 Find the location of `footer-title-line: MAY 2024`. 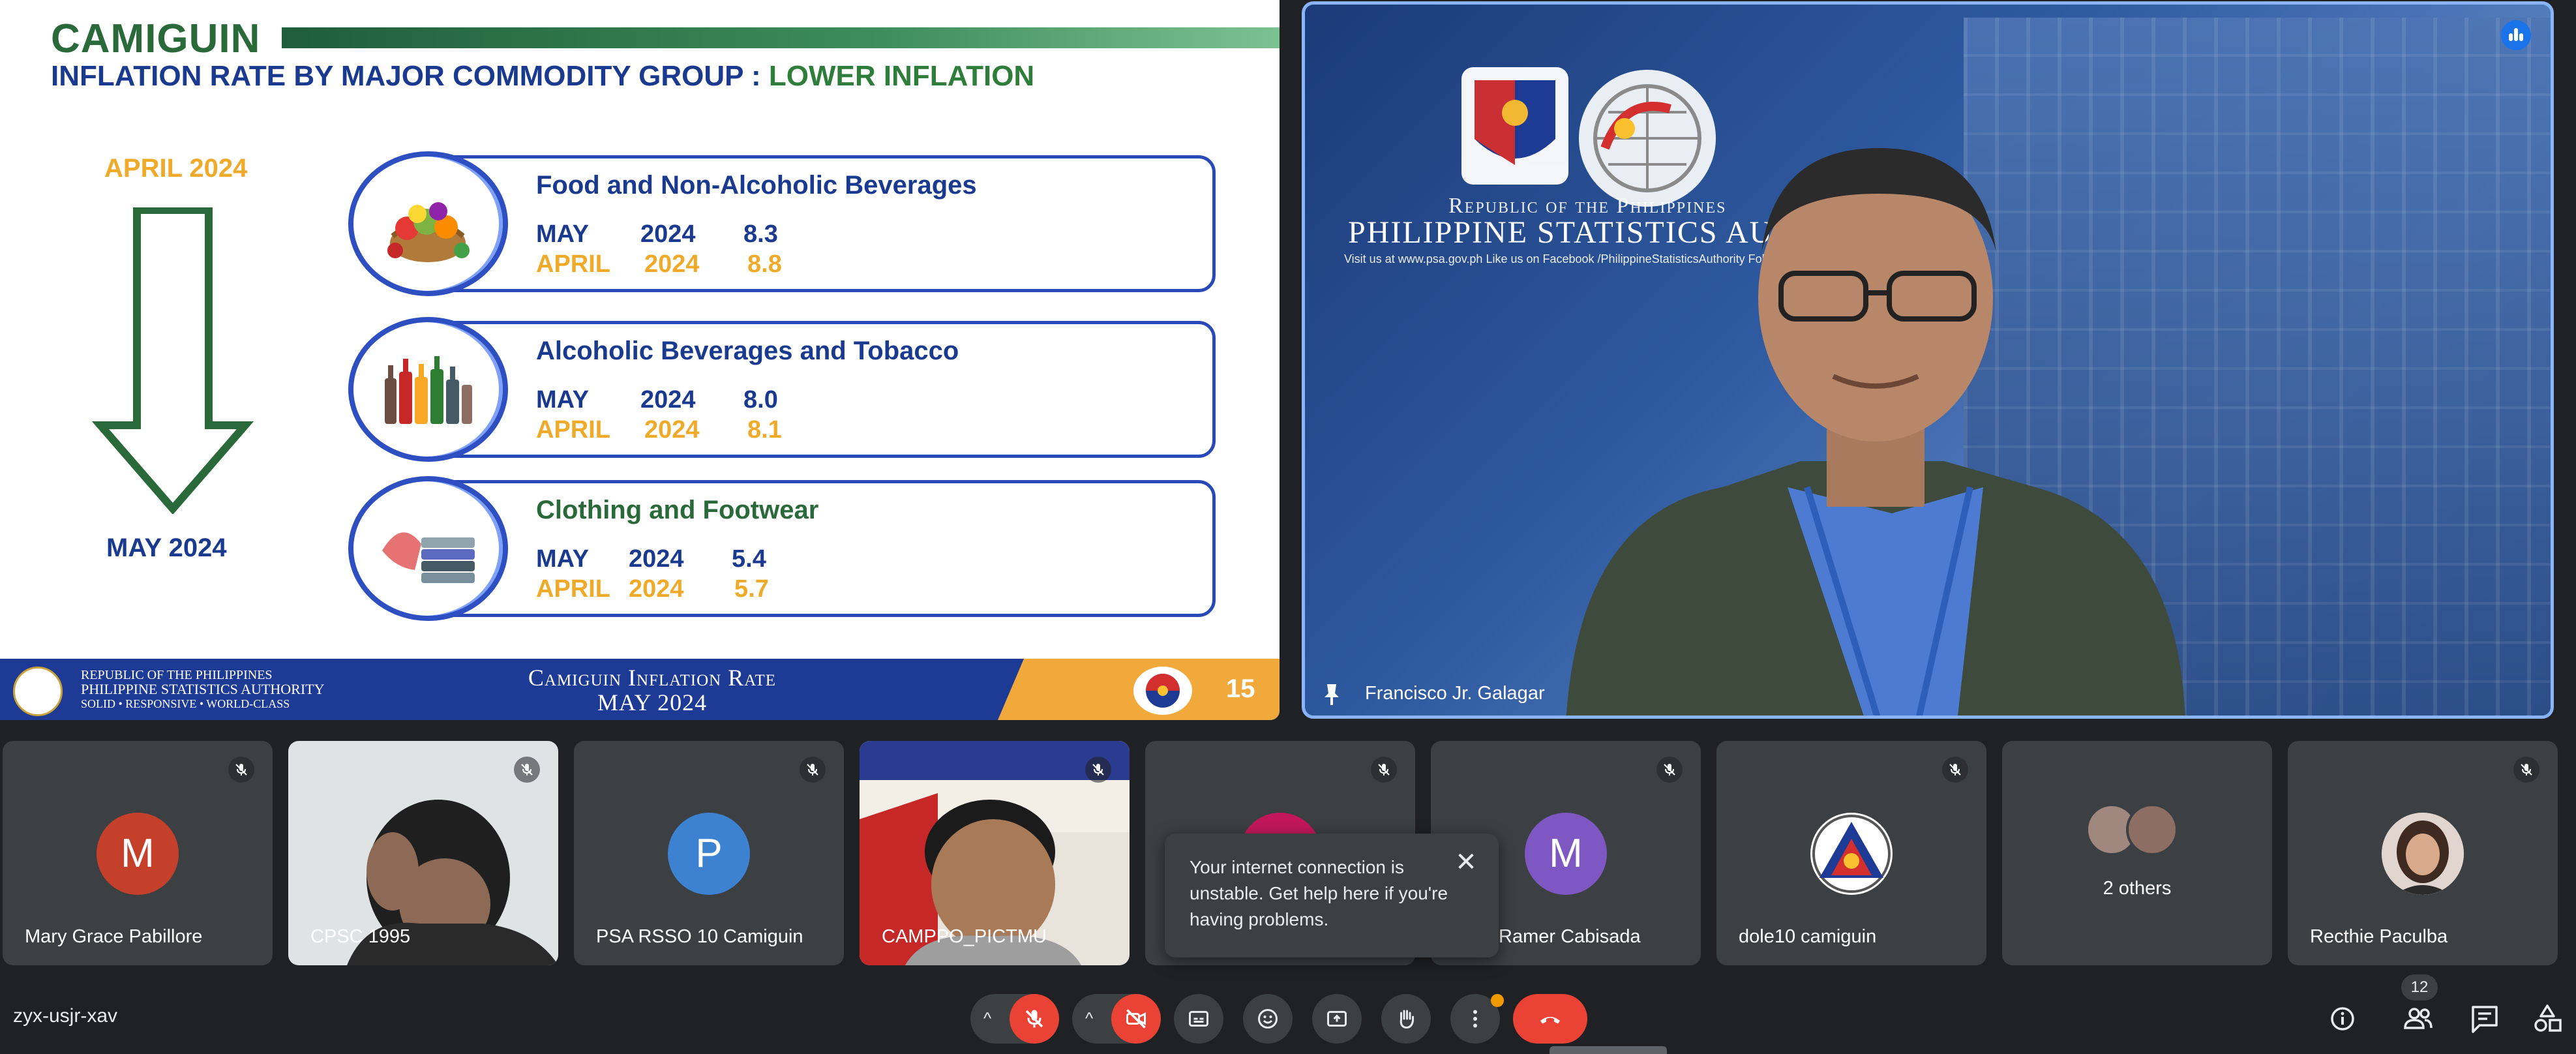

footer-title-line: MAY 2024 is located at coordinates (652, 702).